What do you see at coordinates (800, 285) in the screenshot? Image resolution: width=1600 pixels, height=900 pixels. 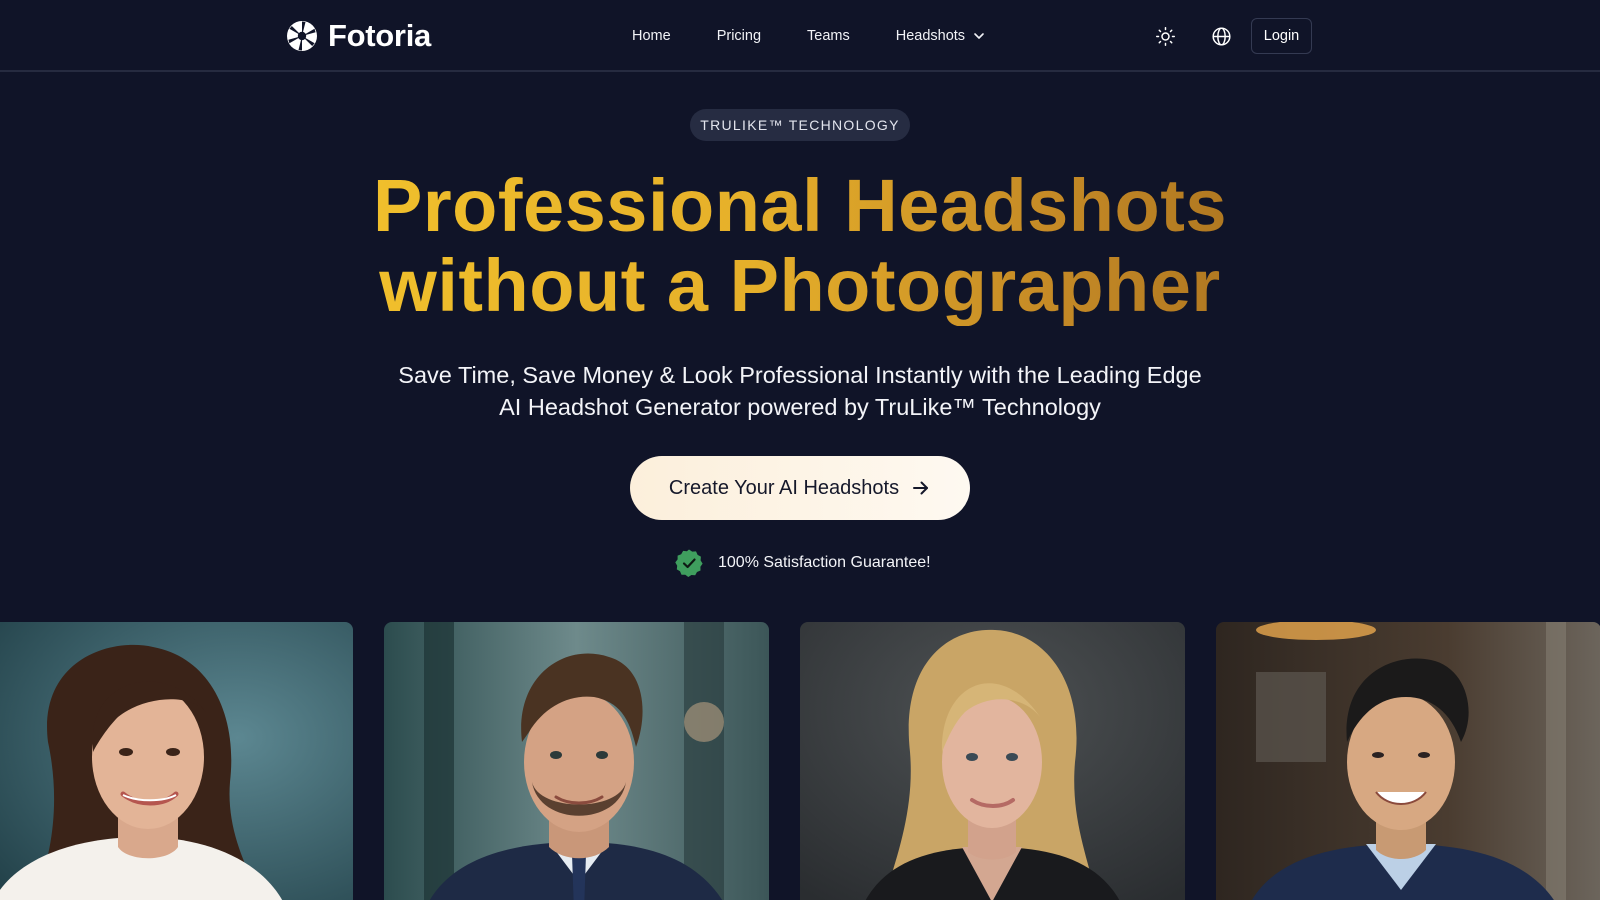 I see `headline-line-2: without a Photographer` at bounding box center [800, 285].